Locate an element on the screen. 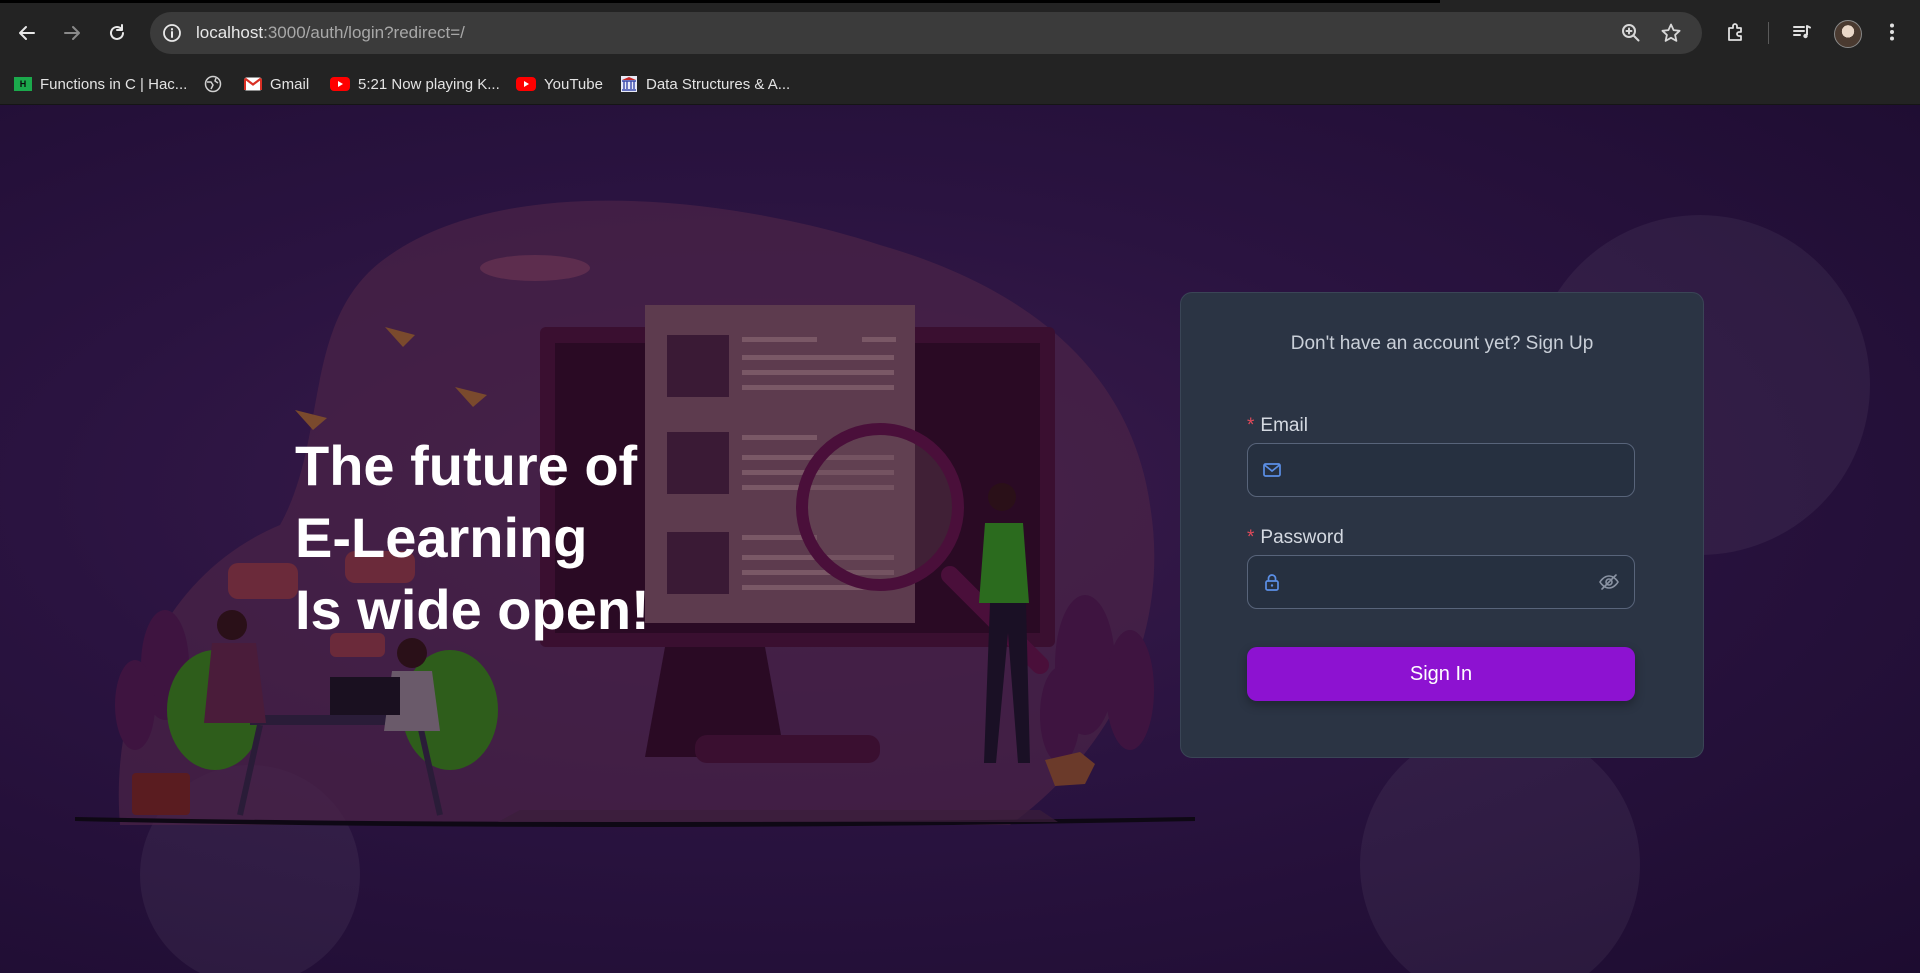 The width and height of the screenshot is (1920, 973). hackerrank-icon: H is located at coordinates (23, 84).